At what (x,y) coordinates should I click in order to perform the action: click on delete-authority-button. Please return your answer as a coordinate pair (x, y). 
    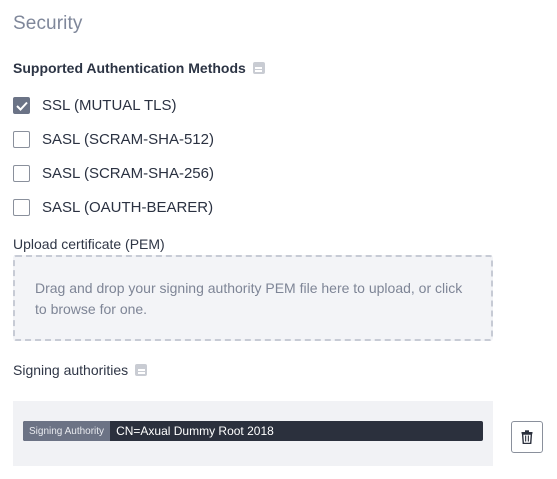
    Looking at the image, I should click on (527, 437).